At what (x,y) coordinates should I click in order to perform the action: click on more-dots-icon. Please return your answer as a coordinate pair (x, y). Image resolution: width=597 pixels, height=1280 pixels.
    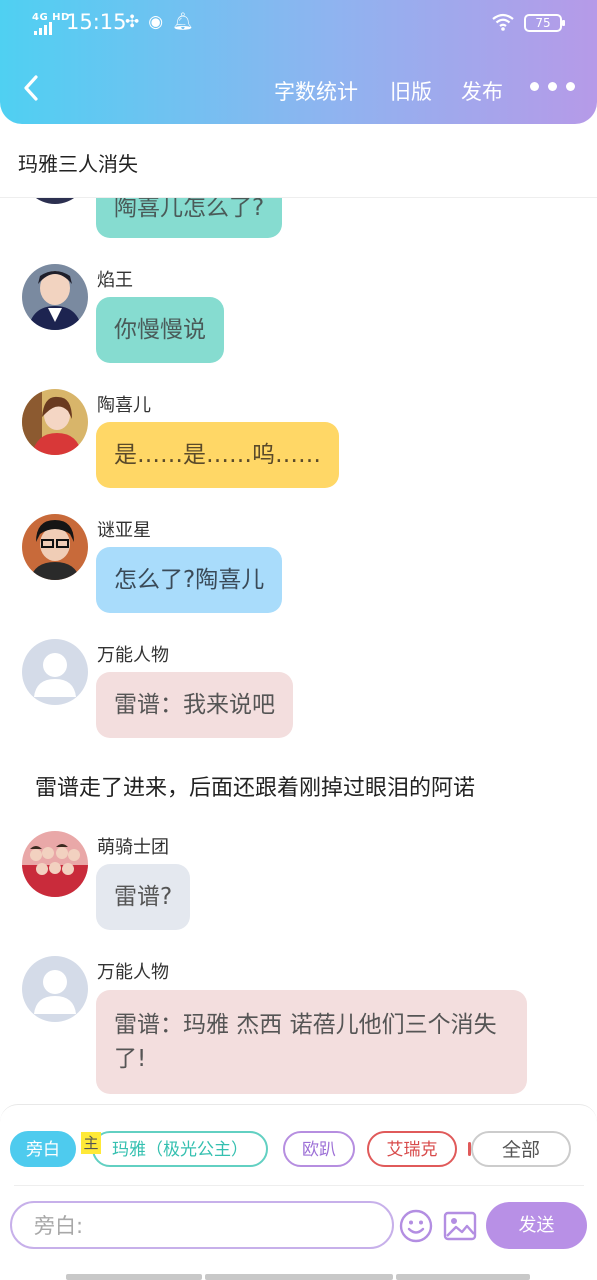
    Looking at the image, I should click on (552, 86).